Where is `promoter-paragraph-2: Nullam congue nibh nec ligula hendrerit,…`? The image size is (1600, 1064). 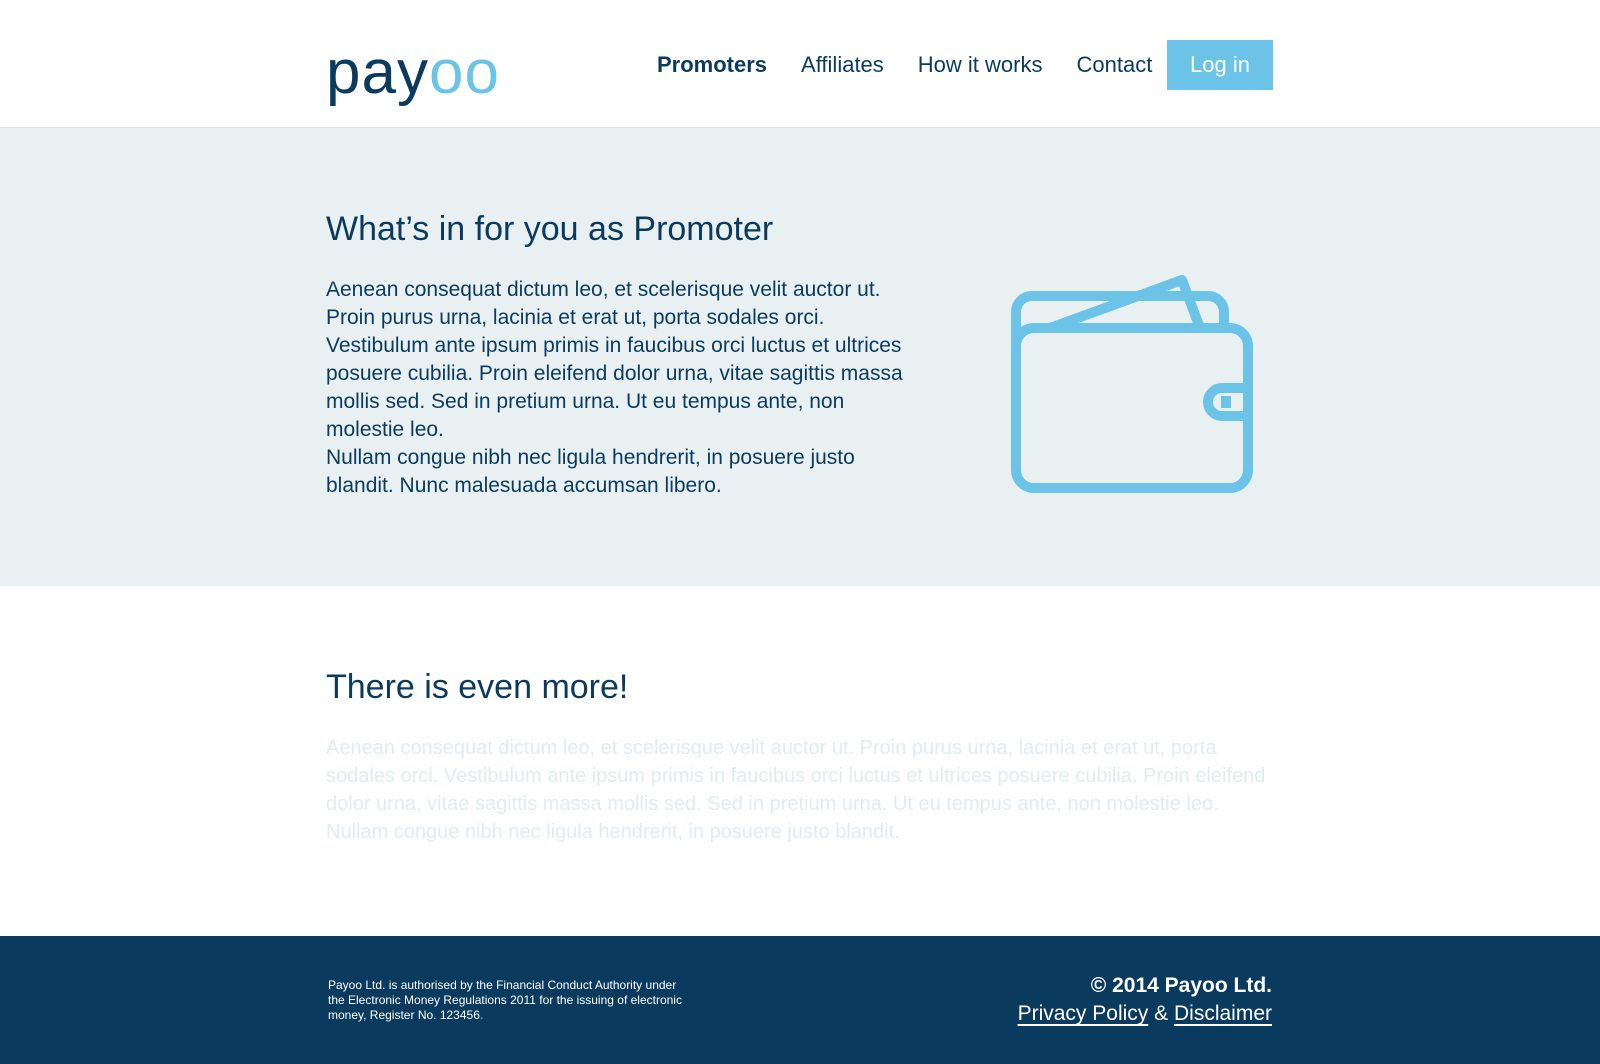 promoter-paragraph-2: Nullam congue nibh nec ligula hendrerit,… is located at coordinates (590, 471).